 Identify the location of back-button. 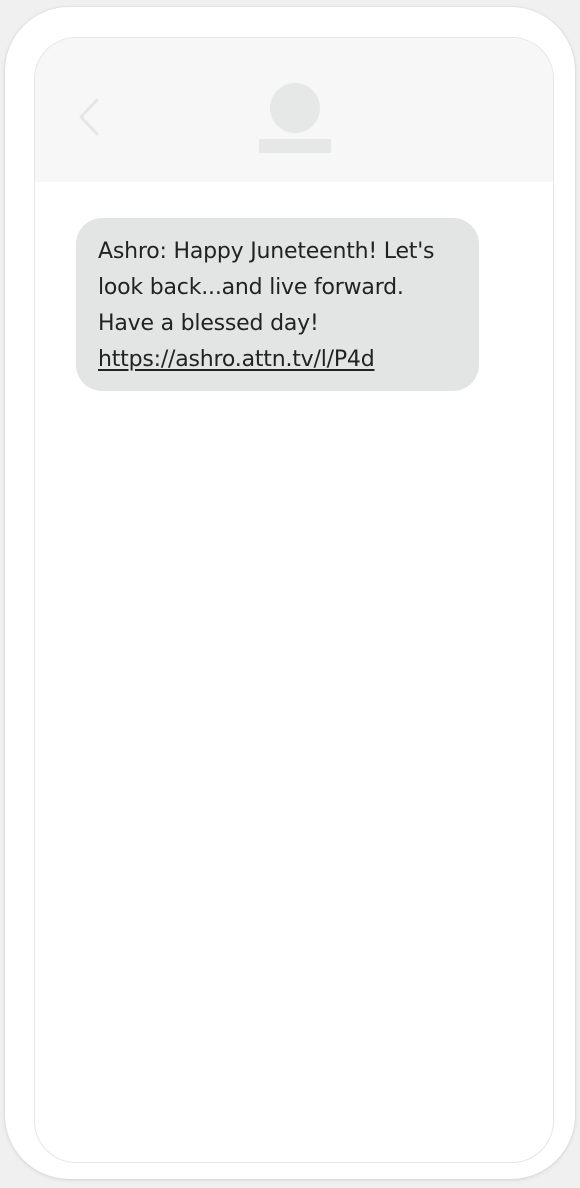
(89, 117).